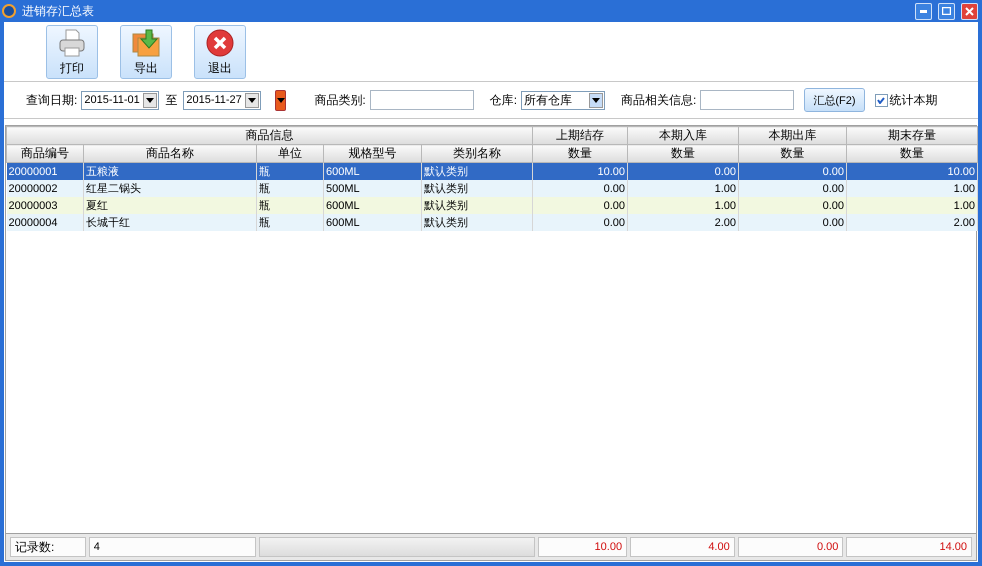 This screenshot has height=566, width=982. What do you see at coordinates (682, 547) in the screenshot?
I see `total-value: 4.00` at bounding box center [682, 547].